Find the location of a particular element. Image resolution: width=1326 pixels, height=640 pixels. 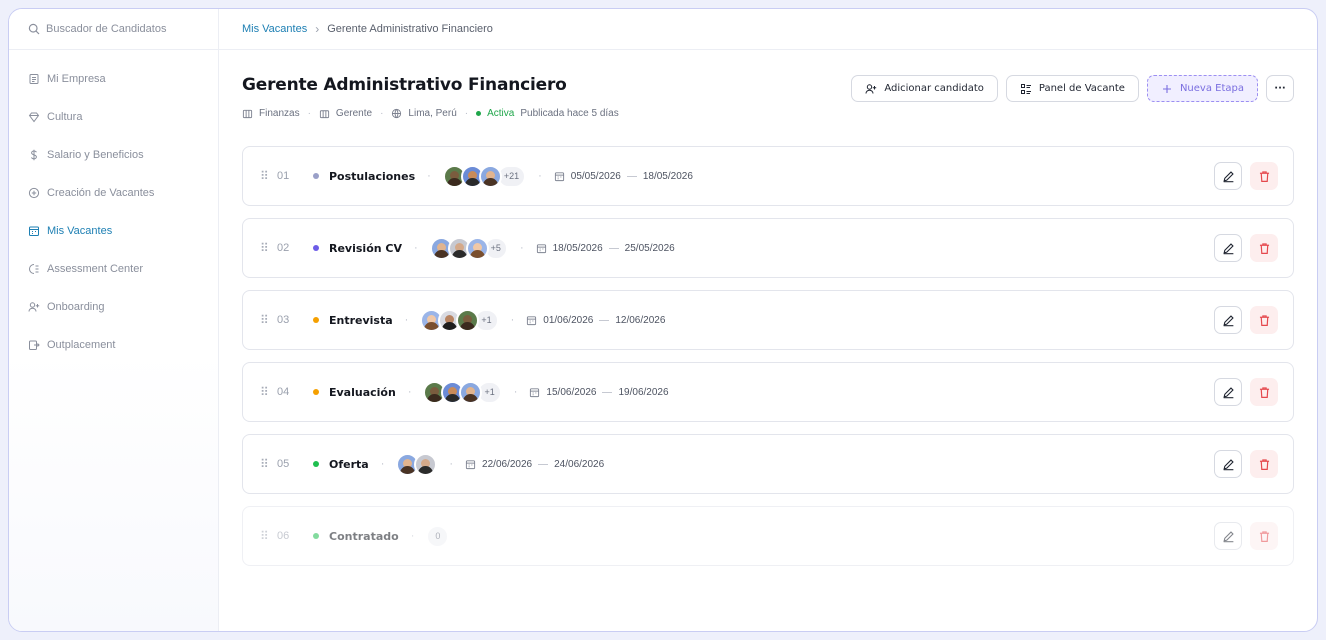

stage-dates: 01/06/2026 12/06/2026 is located at coordinates (595, 320).